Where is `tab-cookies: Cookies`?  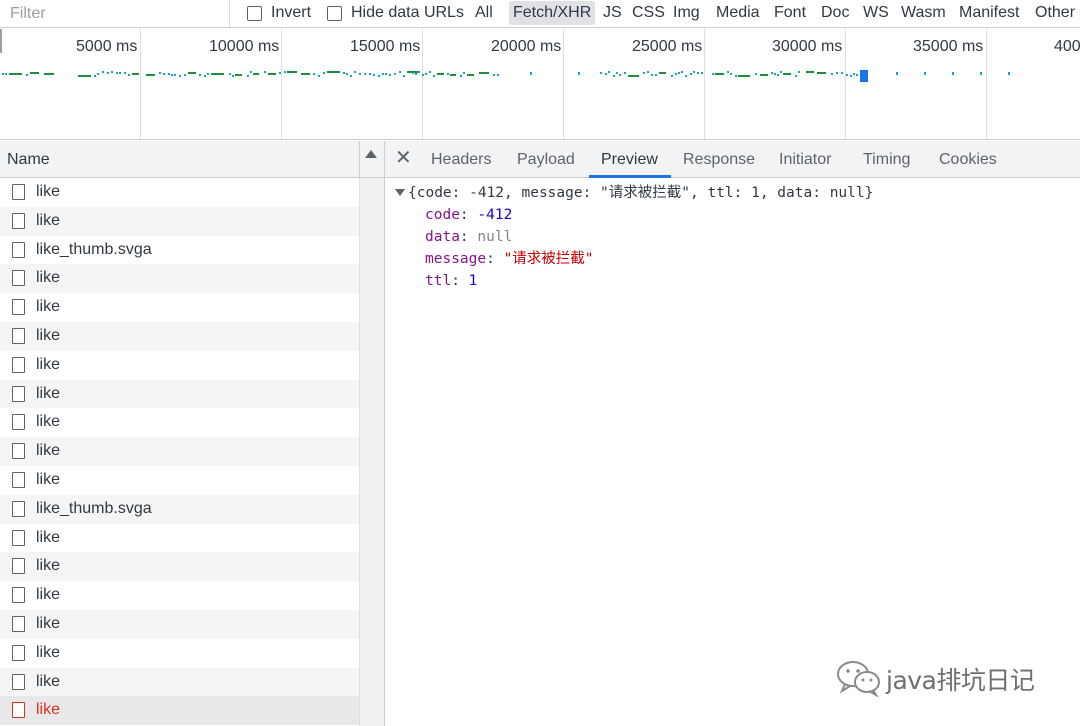 tab-cookies: Cookies is located at coordinates (968, 160).